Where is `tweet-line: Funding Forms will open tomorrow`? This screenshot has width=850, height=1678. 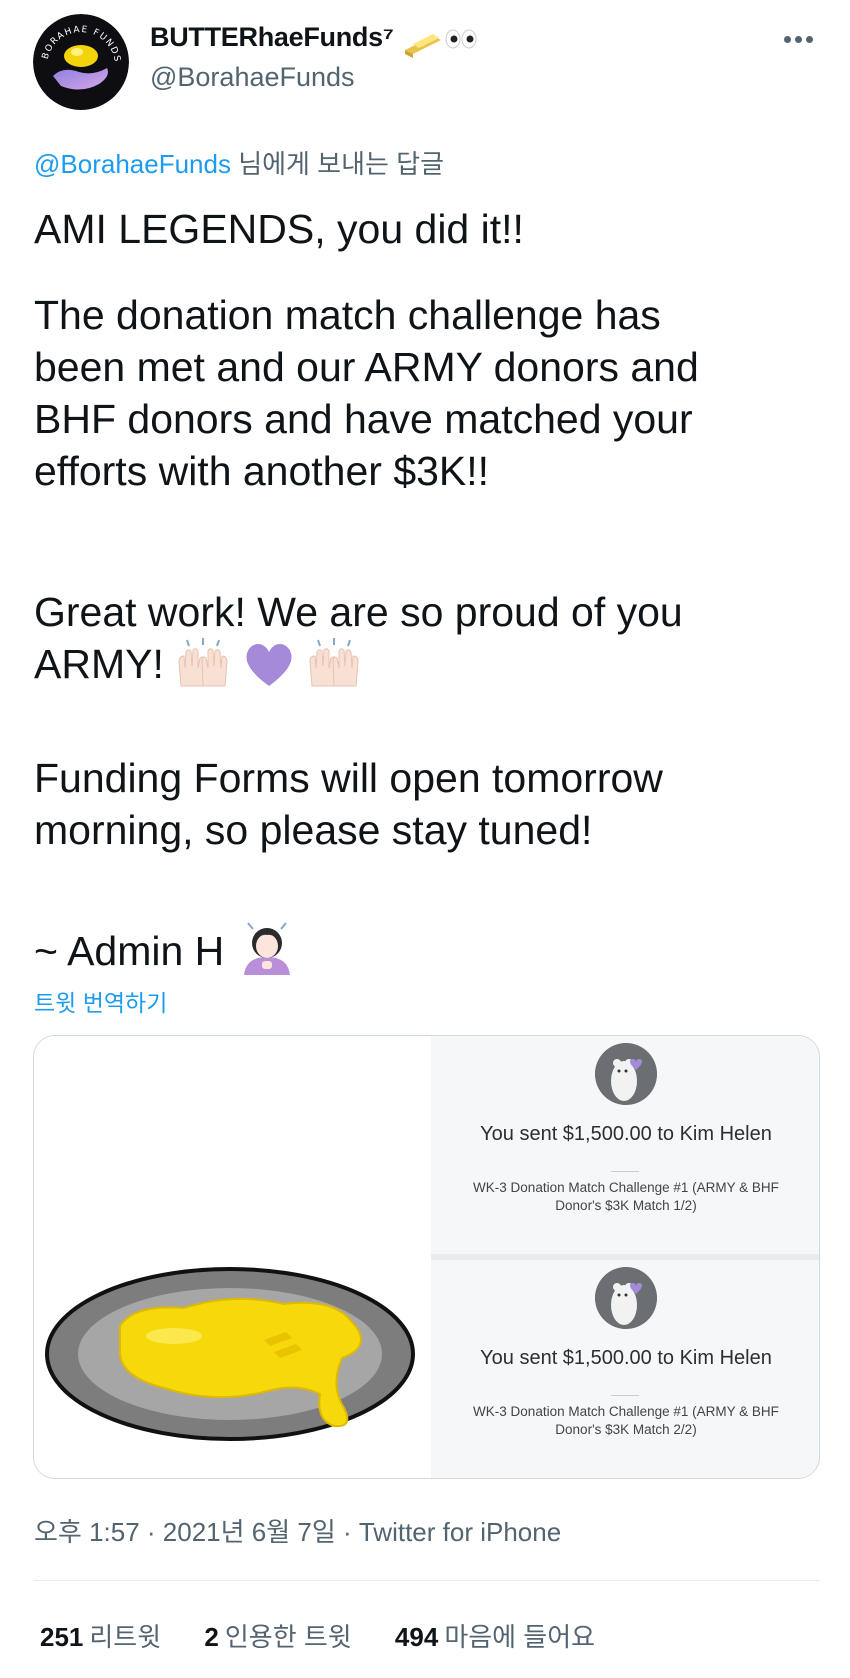 tweet-line: Funding Forms will open tomorrow is located at coordinates (348, 778).